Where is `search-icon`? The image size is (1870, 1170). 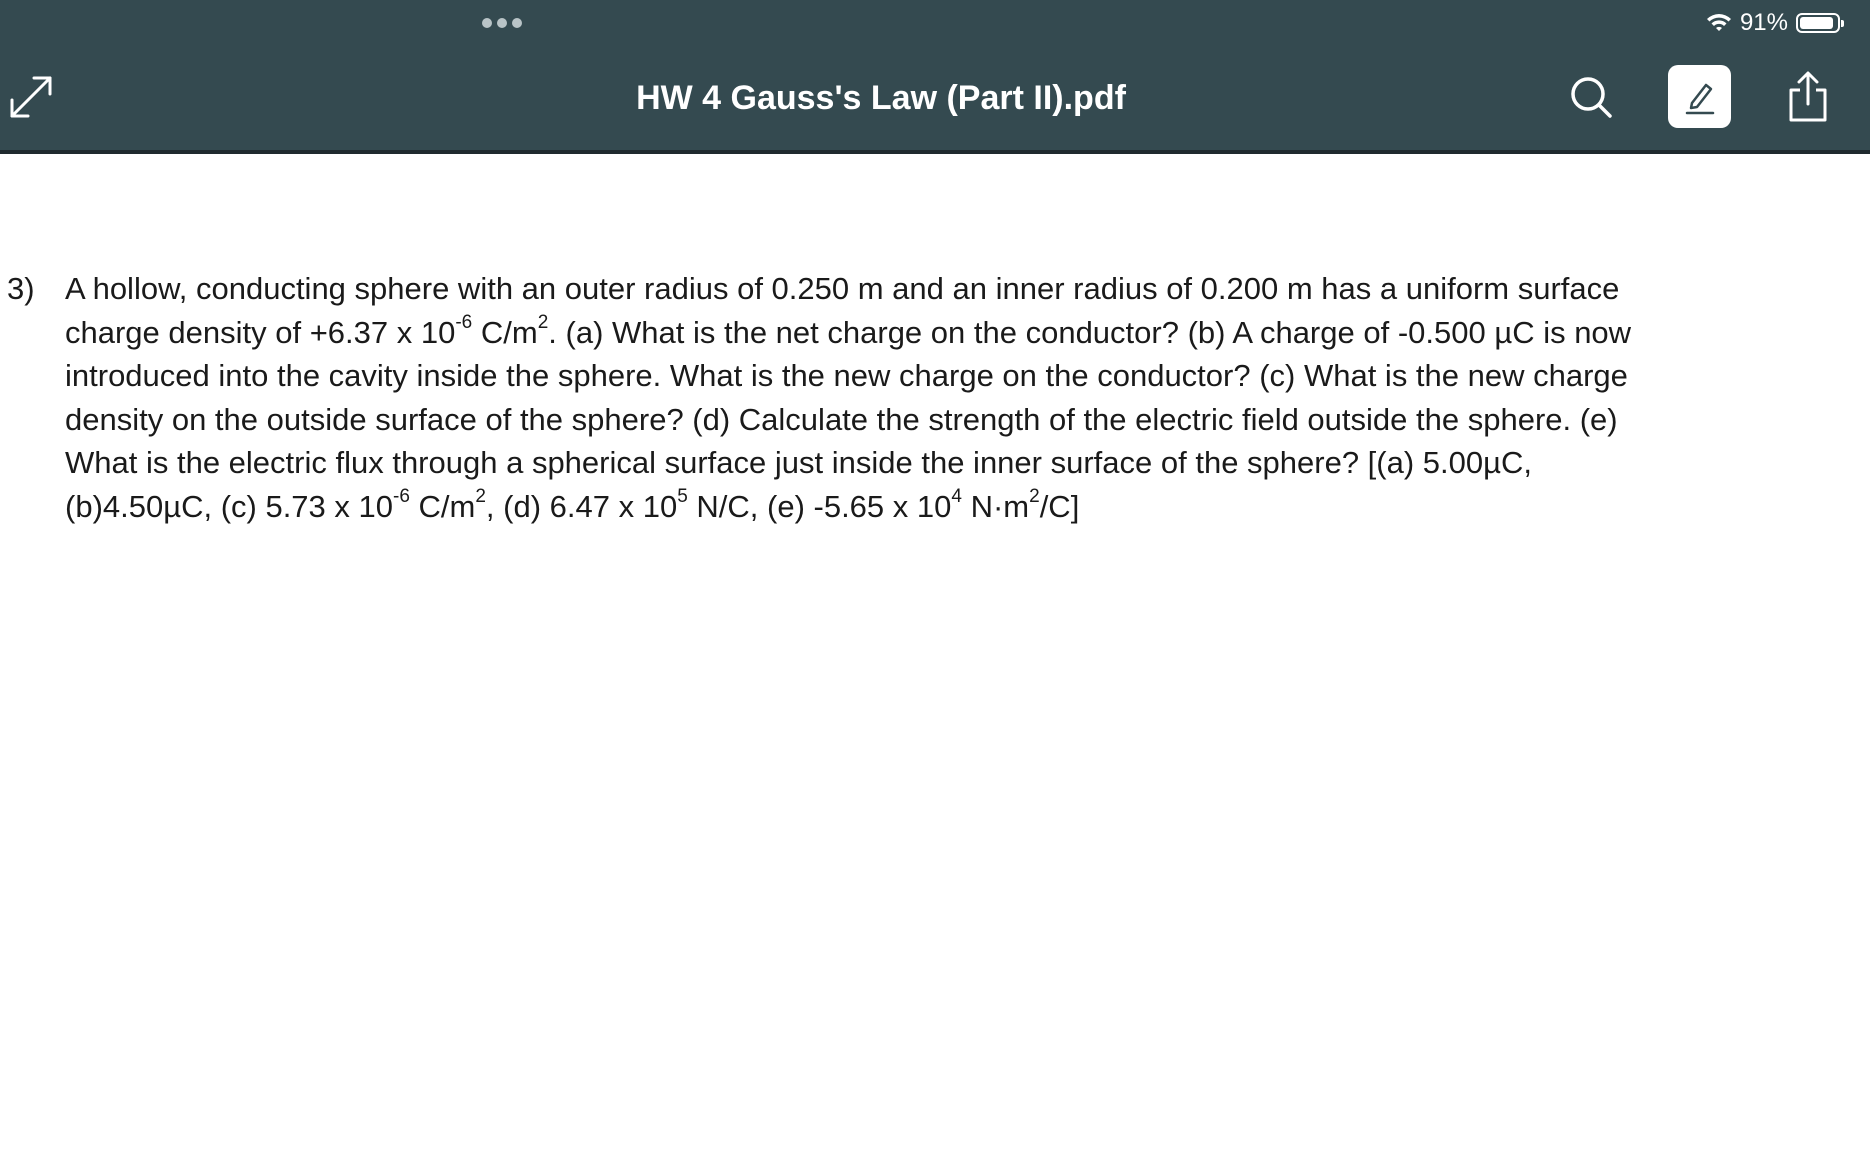 search-icon is located at coordinates (1591, 97).